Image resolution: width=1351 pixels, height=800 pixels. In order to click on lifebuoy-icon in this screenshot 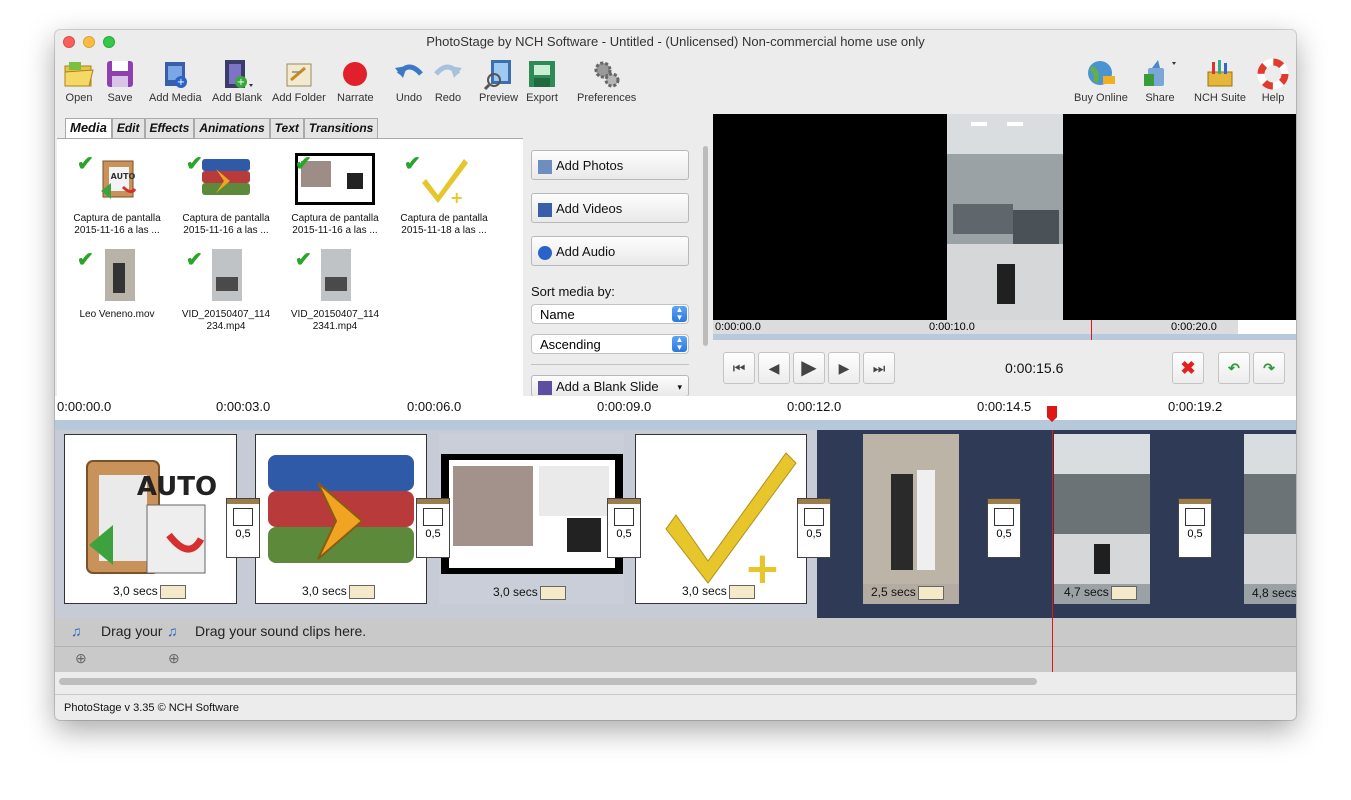, I will do `click(1273, 74)`.